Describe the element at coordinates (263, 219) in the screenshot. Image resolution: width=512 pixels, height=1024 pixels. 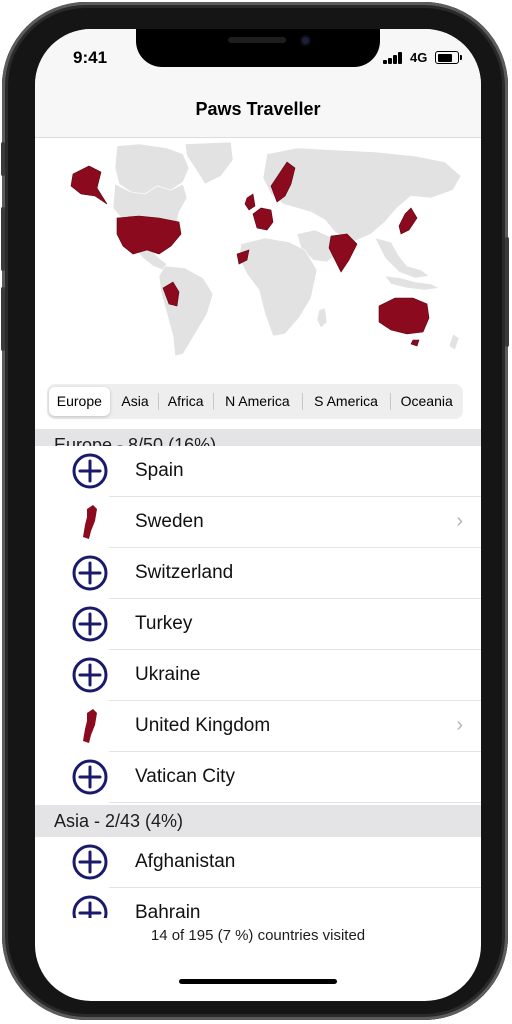
I see `western-europe` at that location.